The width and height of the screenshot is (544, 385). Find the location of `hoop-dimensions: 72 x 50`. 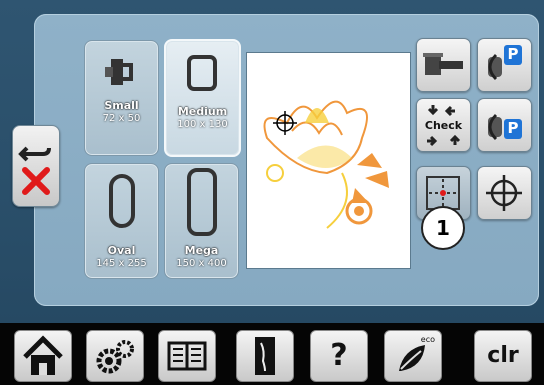

hoop-dimensions: 72 x 50 is located at coordinates (121, 118).